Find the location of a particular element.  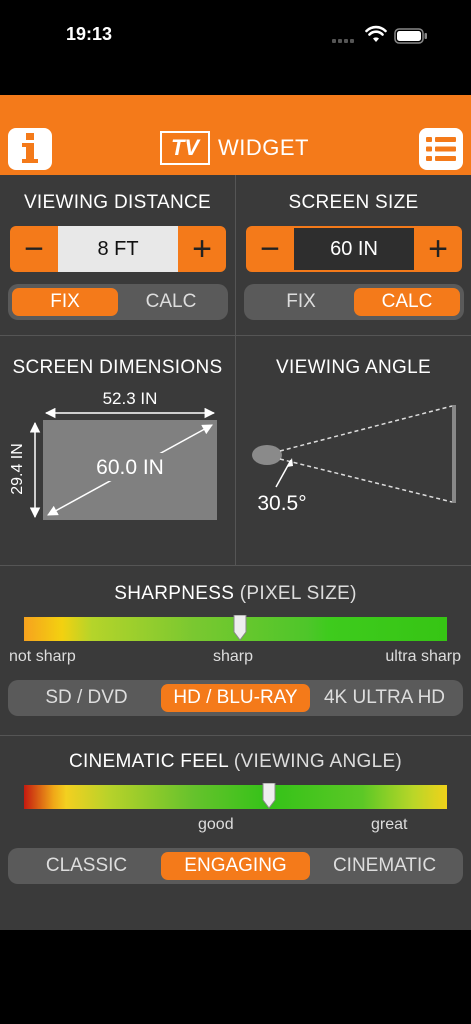

cinematic-title-main: CINEMATIC FEEL is located at coordinates (148, 761).